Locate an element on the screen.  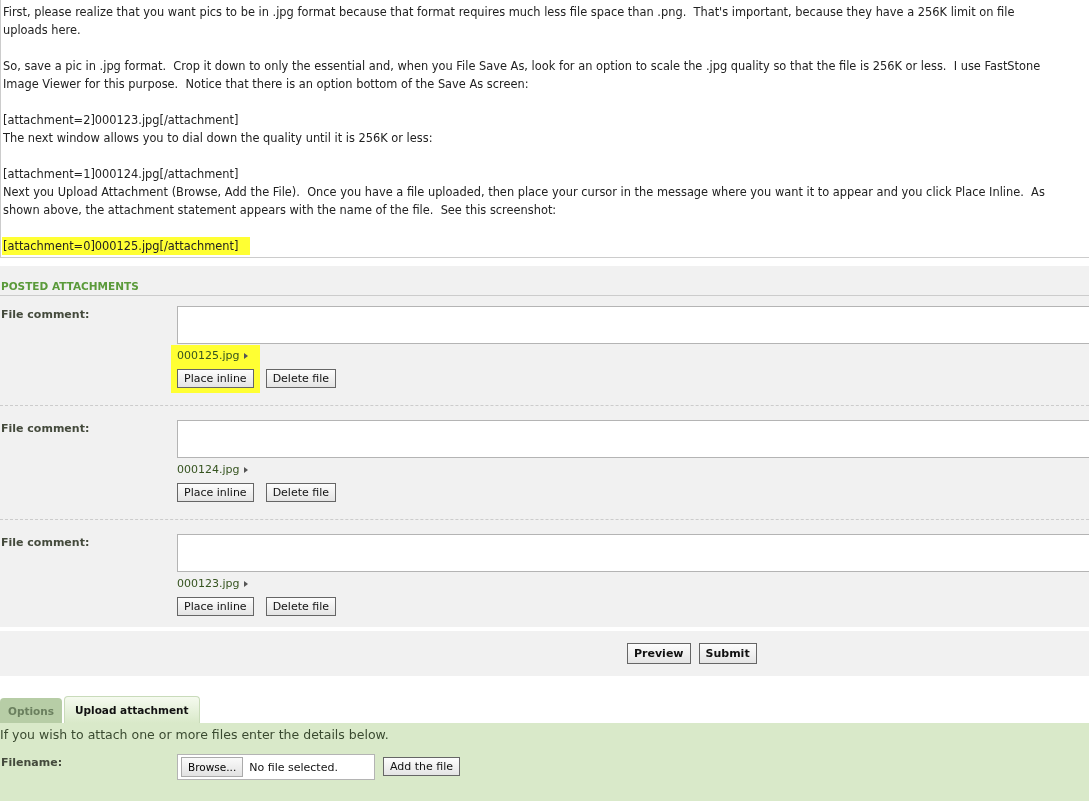
message-text: [attachment=2]000123.jpg[/attachment] is located at coordinates (121, 120).